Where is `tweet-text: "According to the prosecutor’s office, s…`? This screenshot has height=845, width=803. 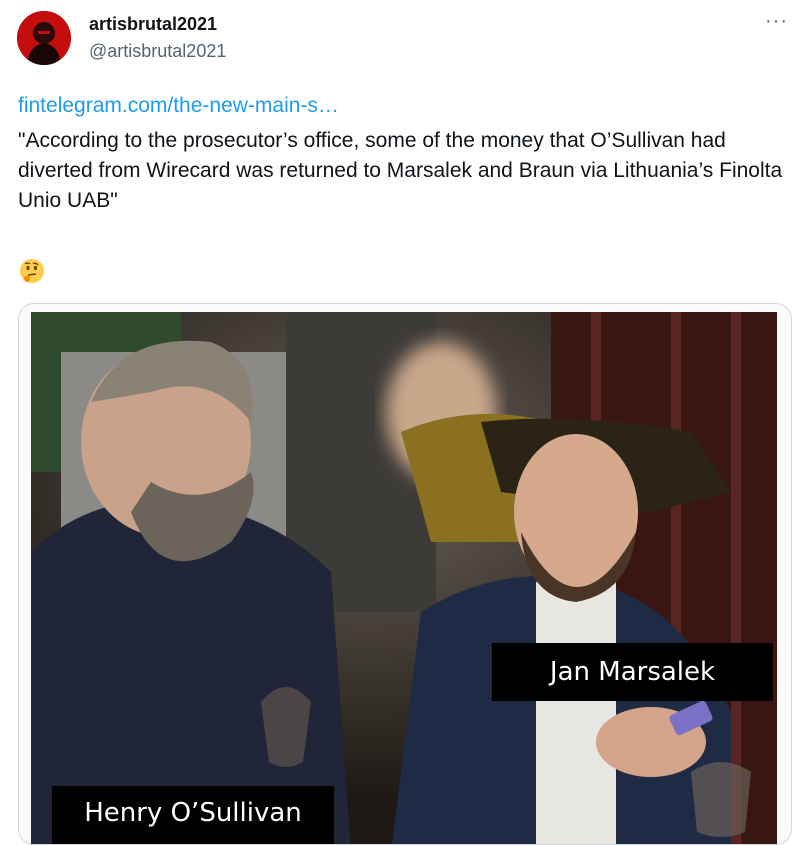 tweet-text: "According to the prosecutor’s office, s… is located at coordinates (400, 170).